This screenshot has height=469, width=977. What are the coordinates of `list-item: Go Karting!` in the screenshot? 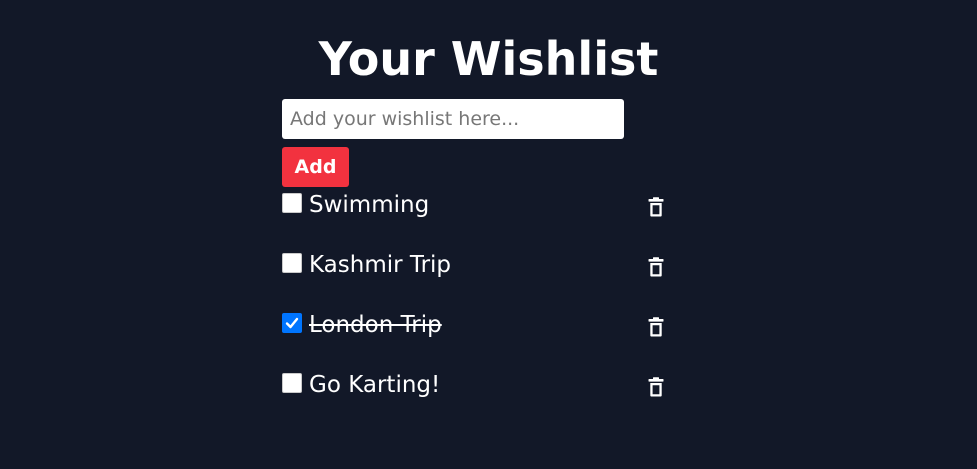 It's located at (482, 400).